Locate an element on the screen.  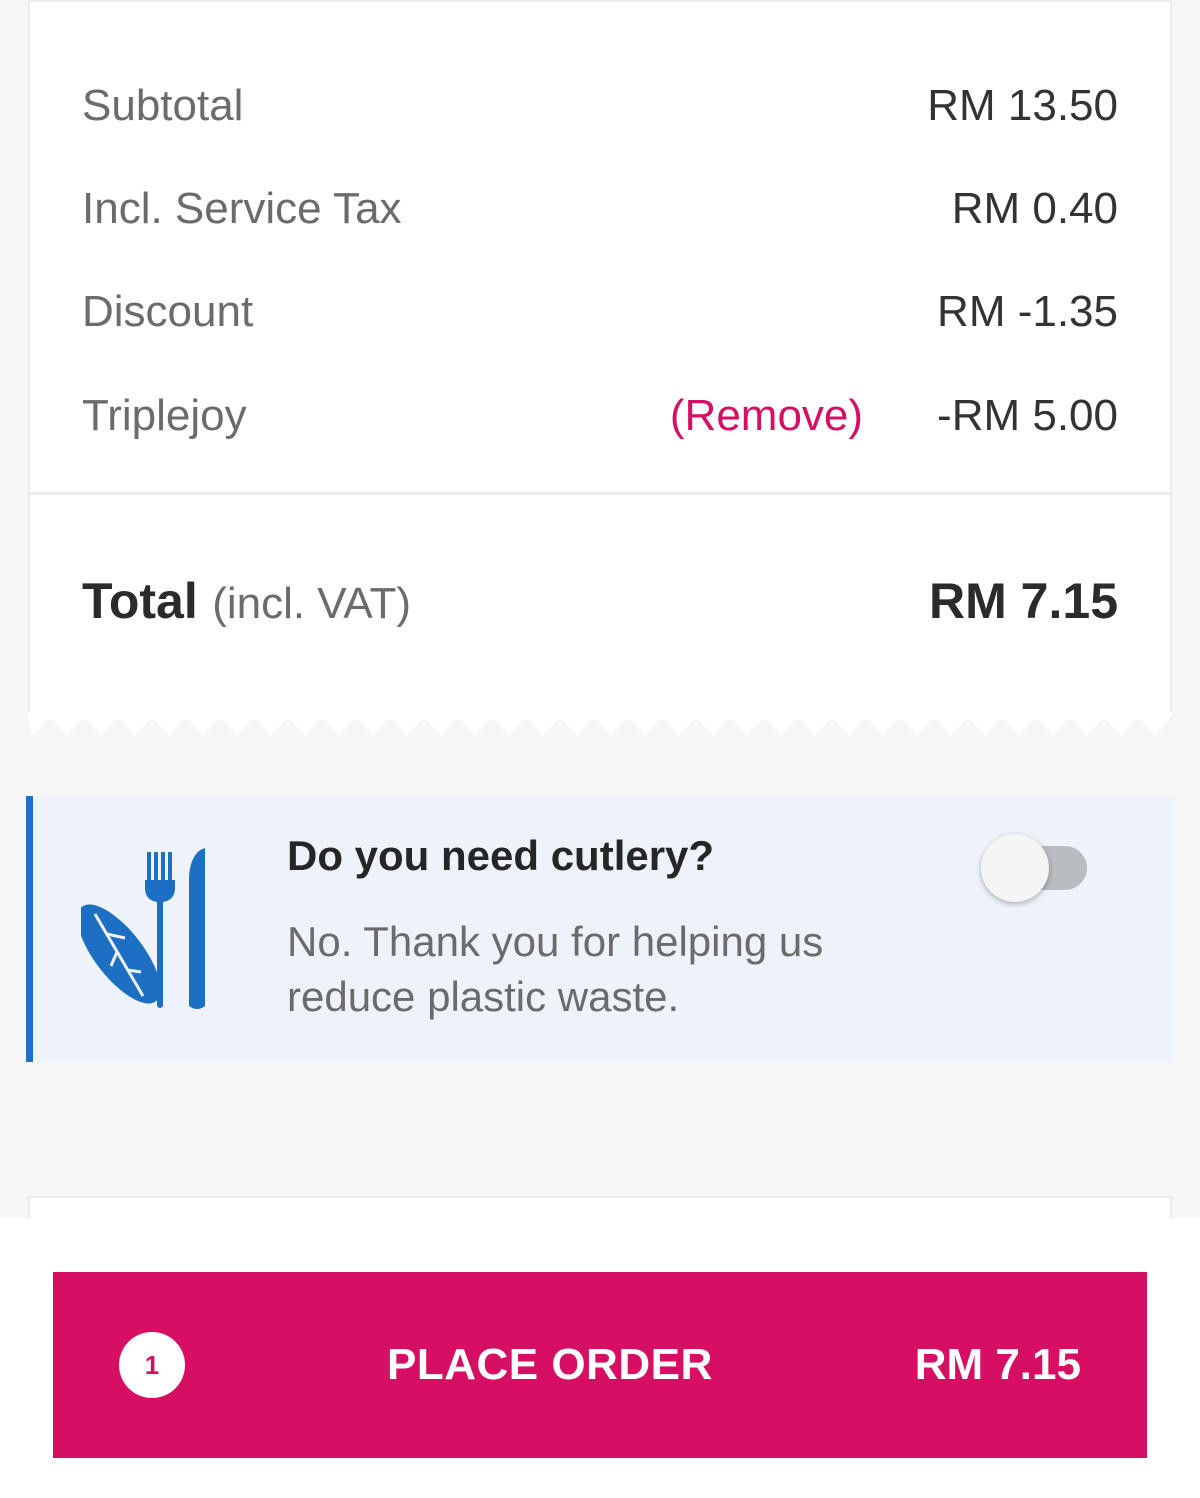
summary-divider is located at coordinates (600, 493).